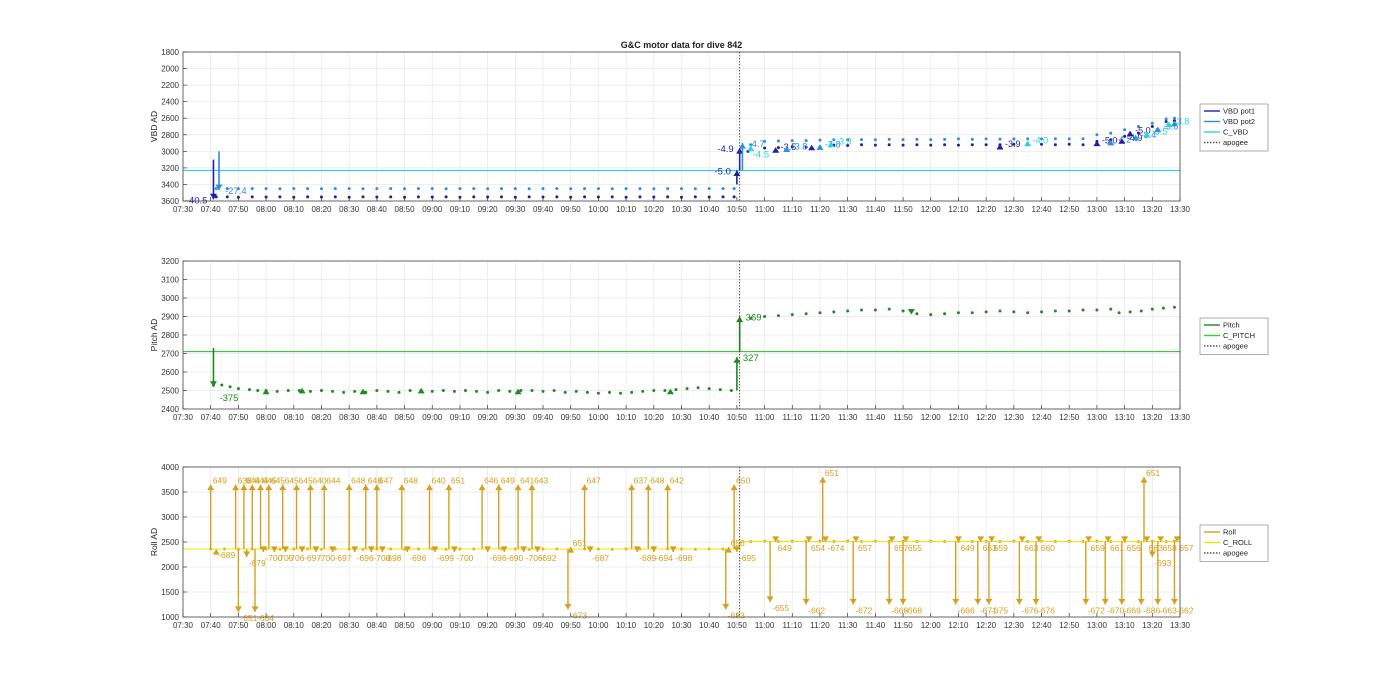 Image resolution: width=1400 pixels, height=698 pixels. What do you see at coordinates (1041, 141) in the screenshot?
I see `mark-label: -4.0` at bounding box center [1041, 141].